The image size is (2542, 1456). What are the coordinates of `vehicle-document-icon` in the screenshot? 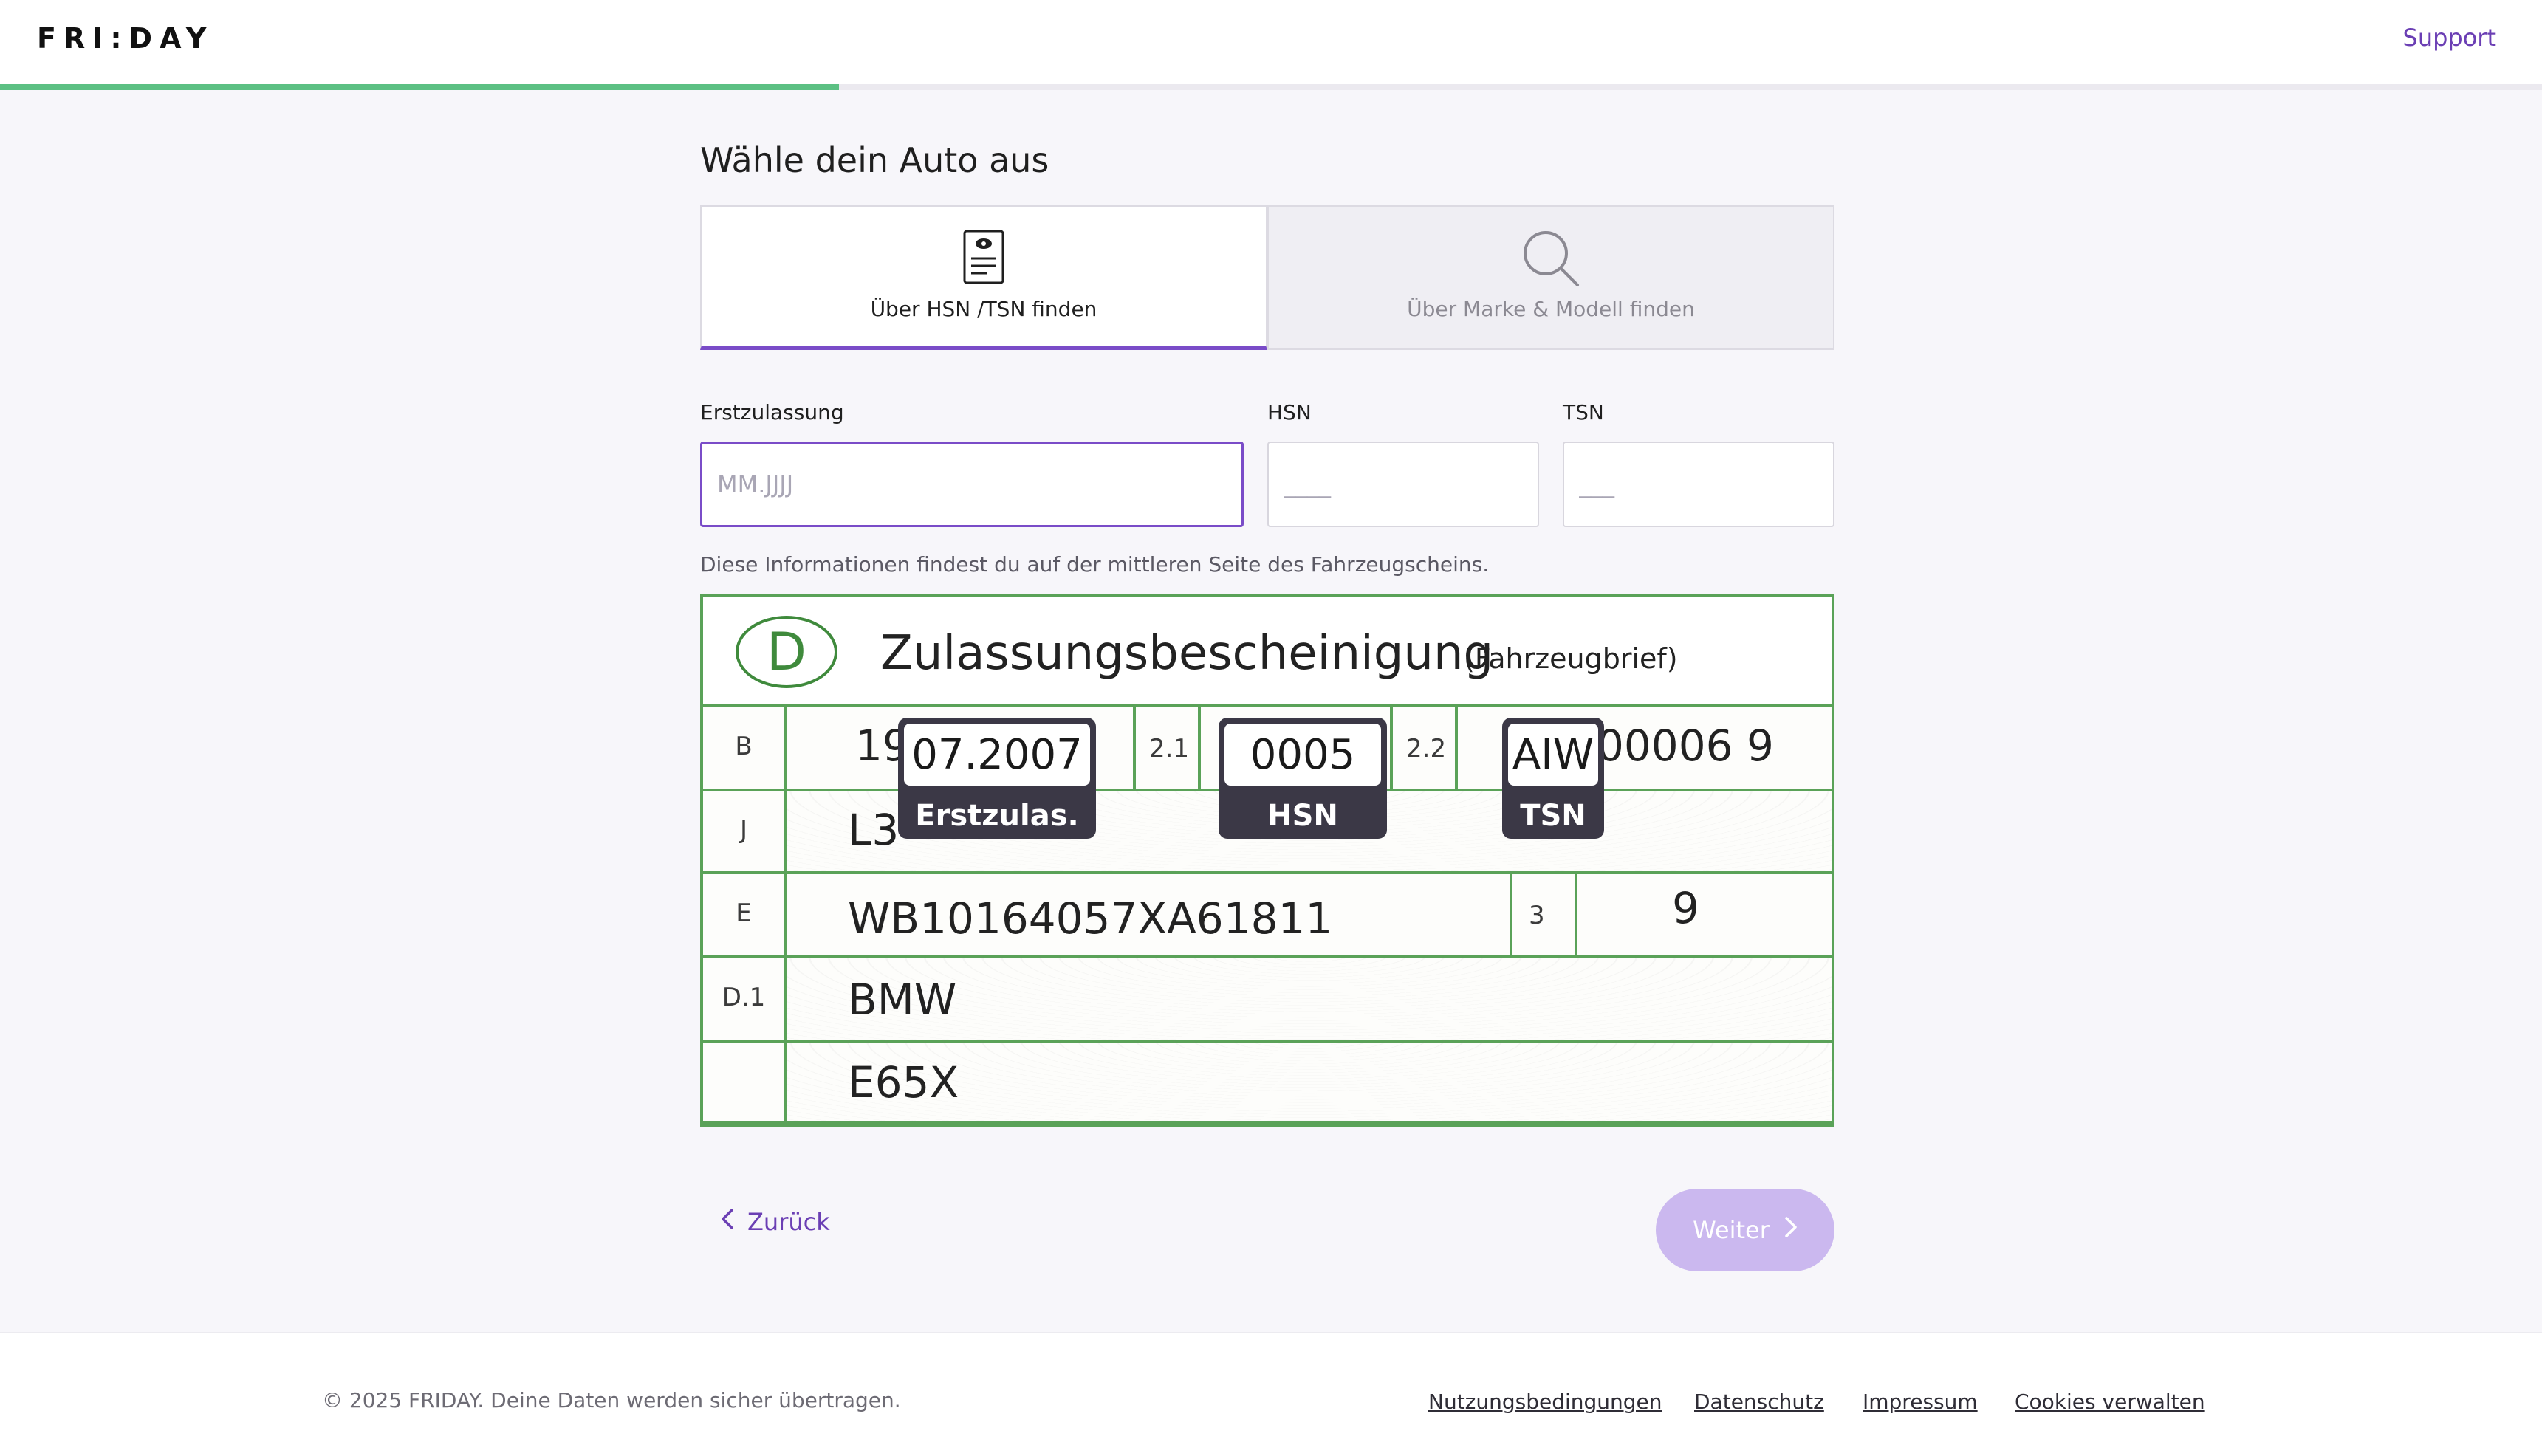 It's located at (983, 259).